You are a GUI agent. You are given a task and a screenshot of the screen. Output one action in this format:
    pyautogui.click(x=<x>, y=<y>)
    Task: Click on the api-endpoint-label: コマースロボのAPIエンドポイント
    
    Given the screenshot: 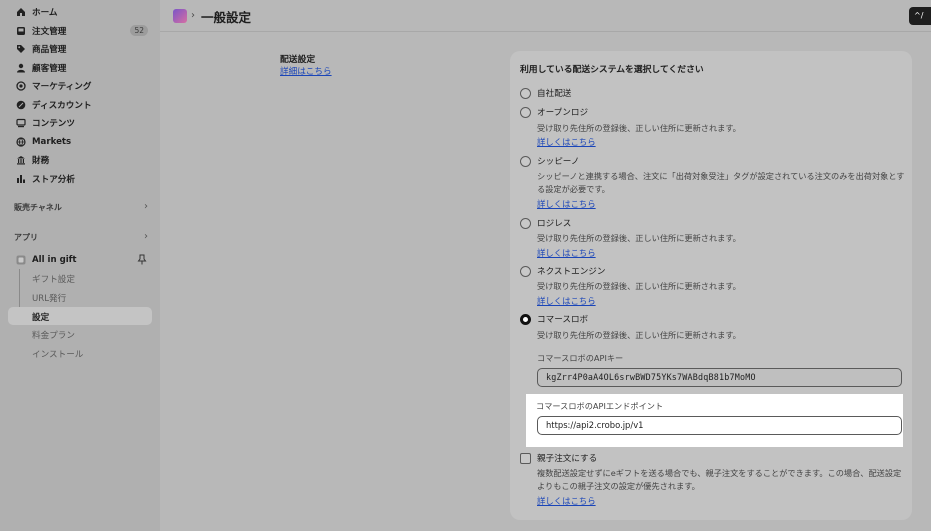 What is the action you would take?
    pyautogui.click(x=600, y=406)
    